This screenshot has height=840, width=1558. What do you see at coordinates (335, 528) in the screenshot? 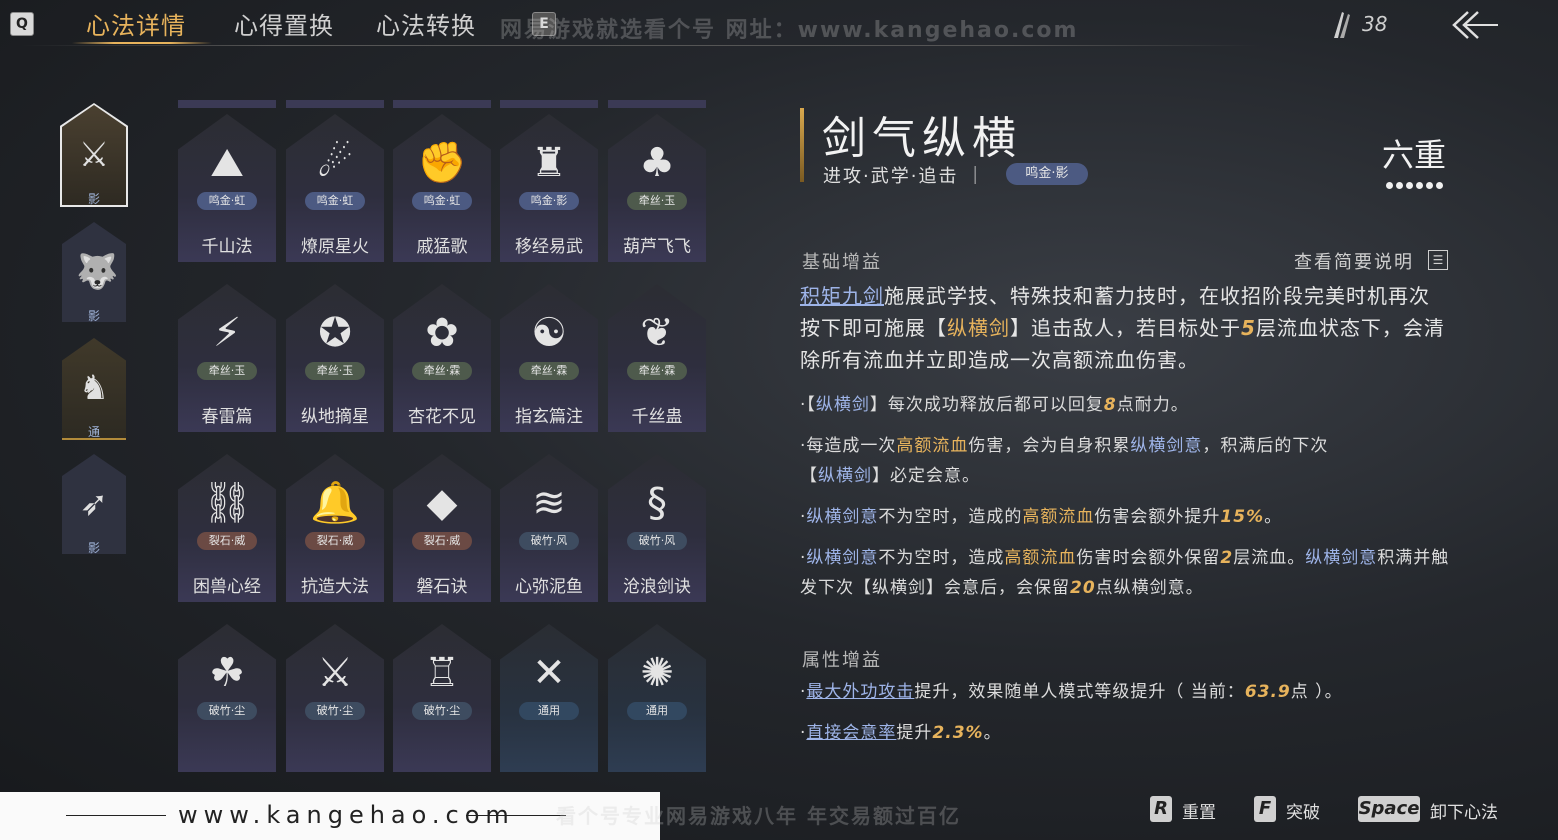
I see `skill-card: 🔔 裂石·威 抗造大法` at bounding box center [335, 528].